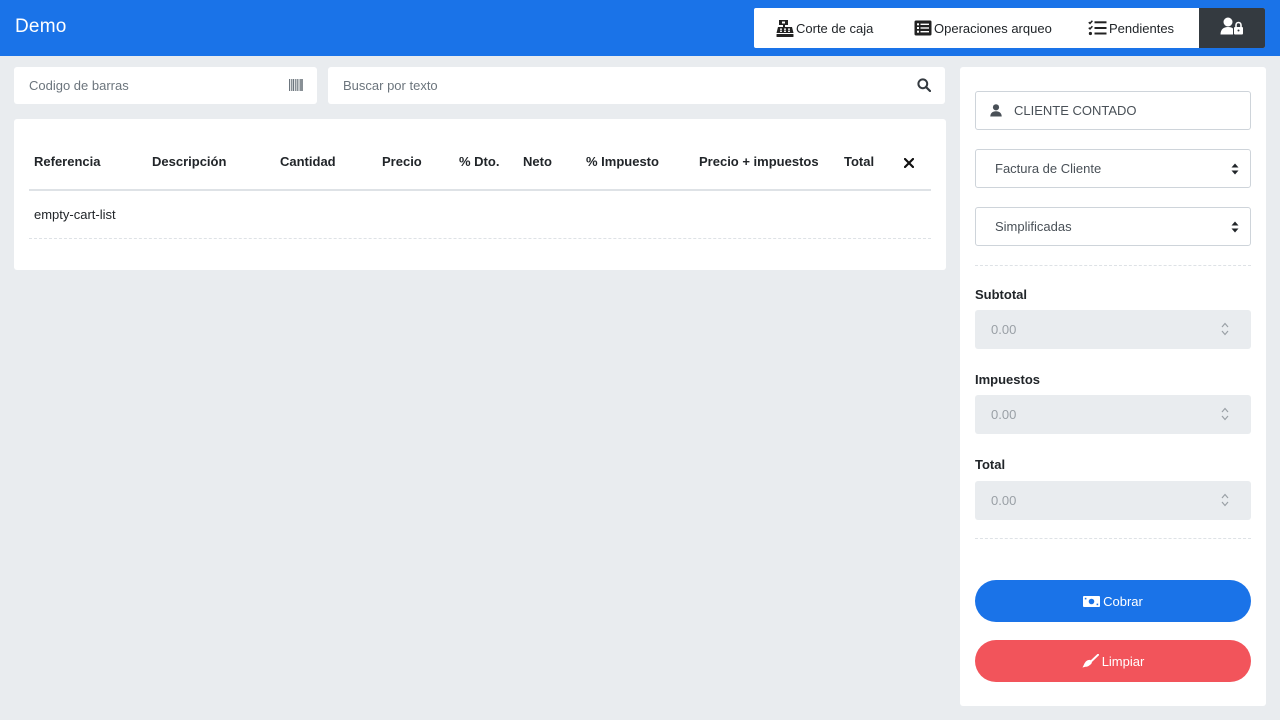 Image resolution: width=1280 pixels, height=720 pixels. Describe the element at coordinates (622, 161) in the screenshot. I see `column-header-impuesto: % Impuesto` at that location.